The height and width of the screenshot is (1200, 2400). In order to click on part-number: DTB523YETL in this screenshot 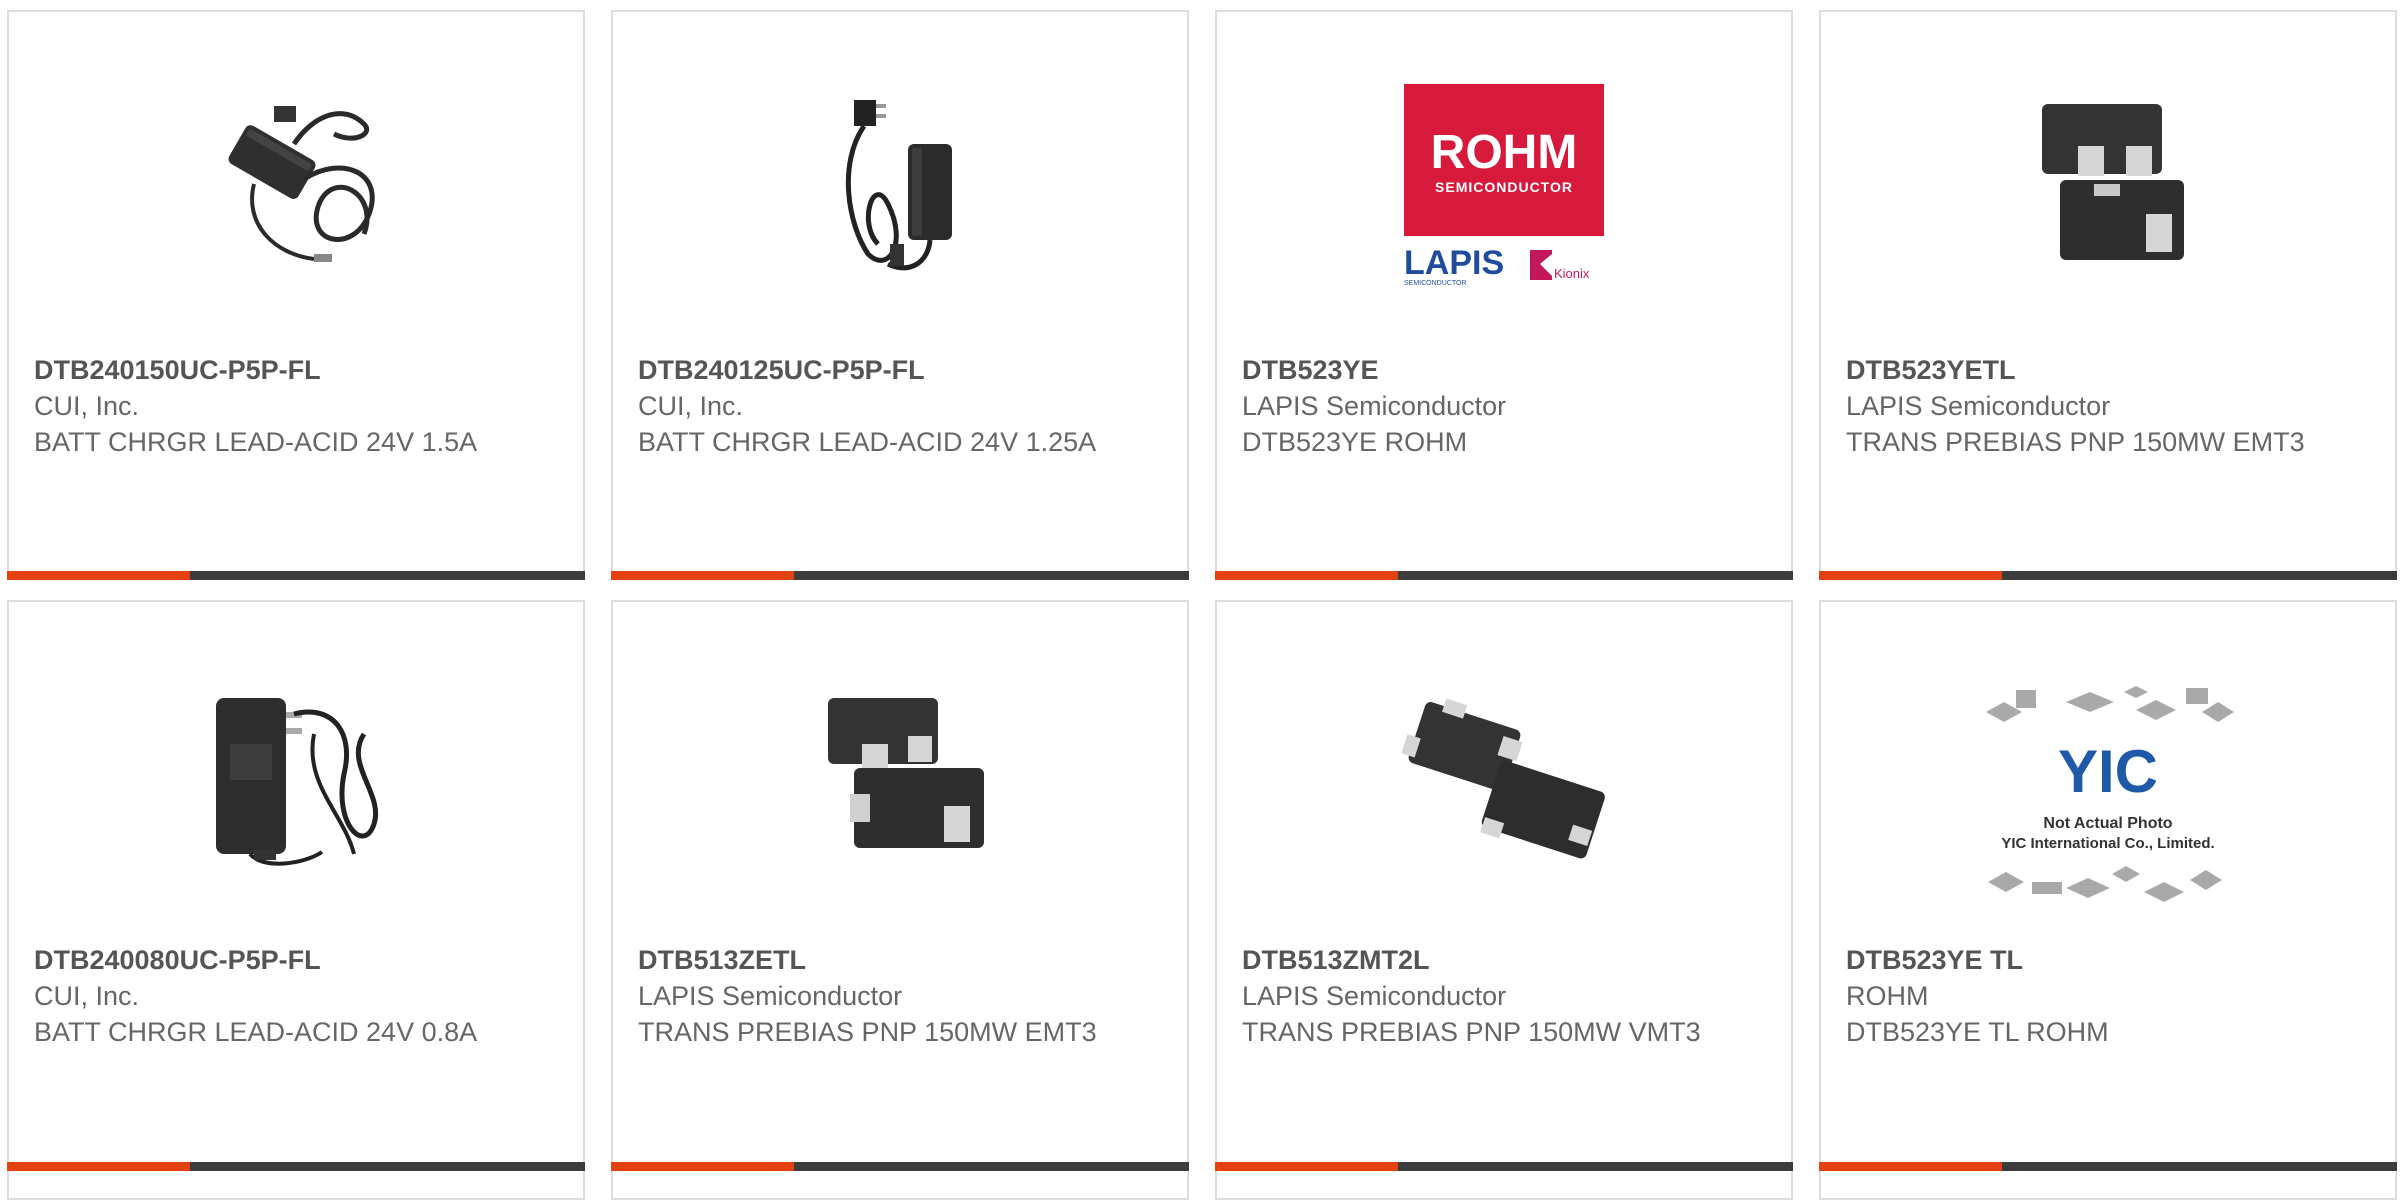, I will do `click(2110, 370)`.